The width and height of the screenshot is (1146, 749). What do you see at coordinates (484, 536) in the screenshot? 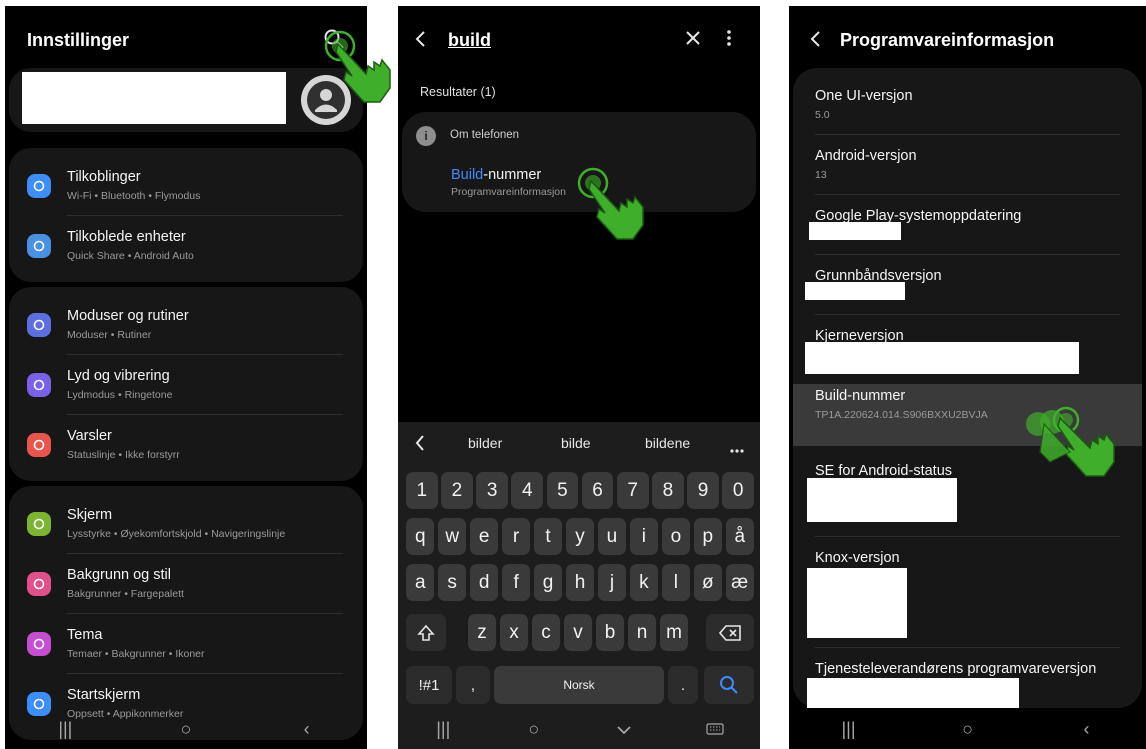
I see `key: e` at bounding box center [484, 536].